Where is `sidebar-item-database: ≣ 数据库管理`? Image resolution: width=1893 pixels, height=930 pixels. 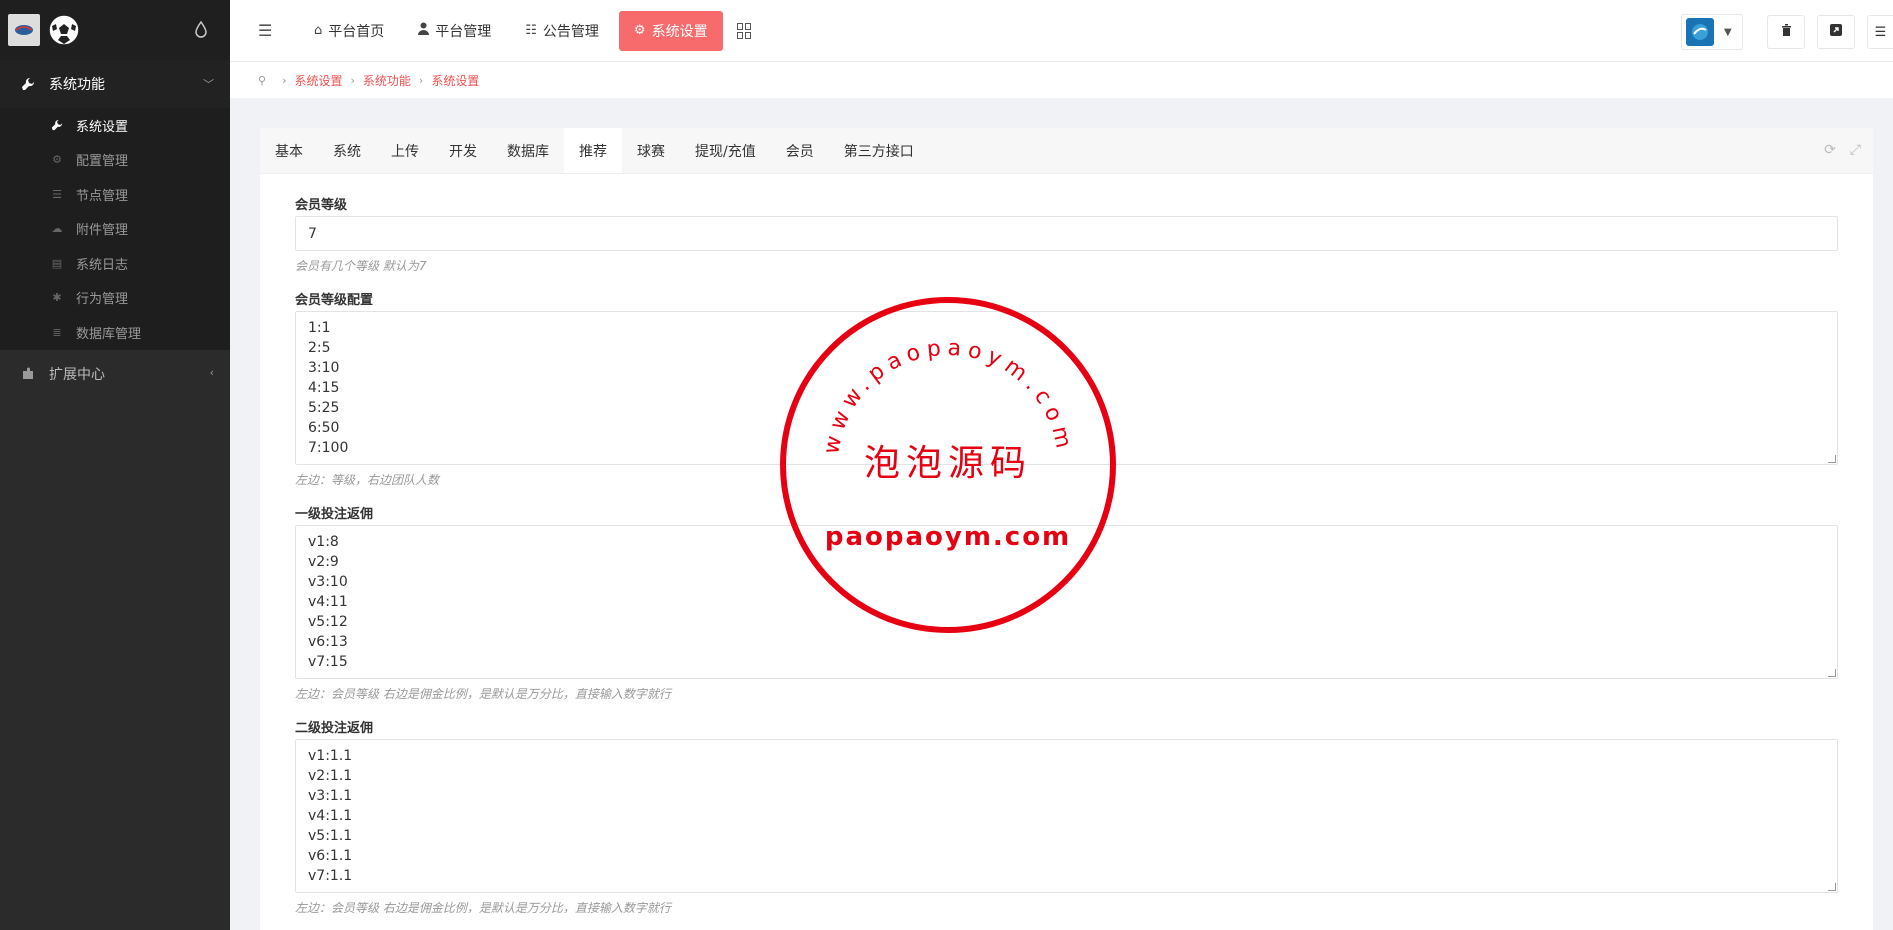
sidebar-item-database: ≣ 数据库管理 is located at coordinates (115, 332).